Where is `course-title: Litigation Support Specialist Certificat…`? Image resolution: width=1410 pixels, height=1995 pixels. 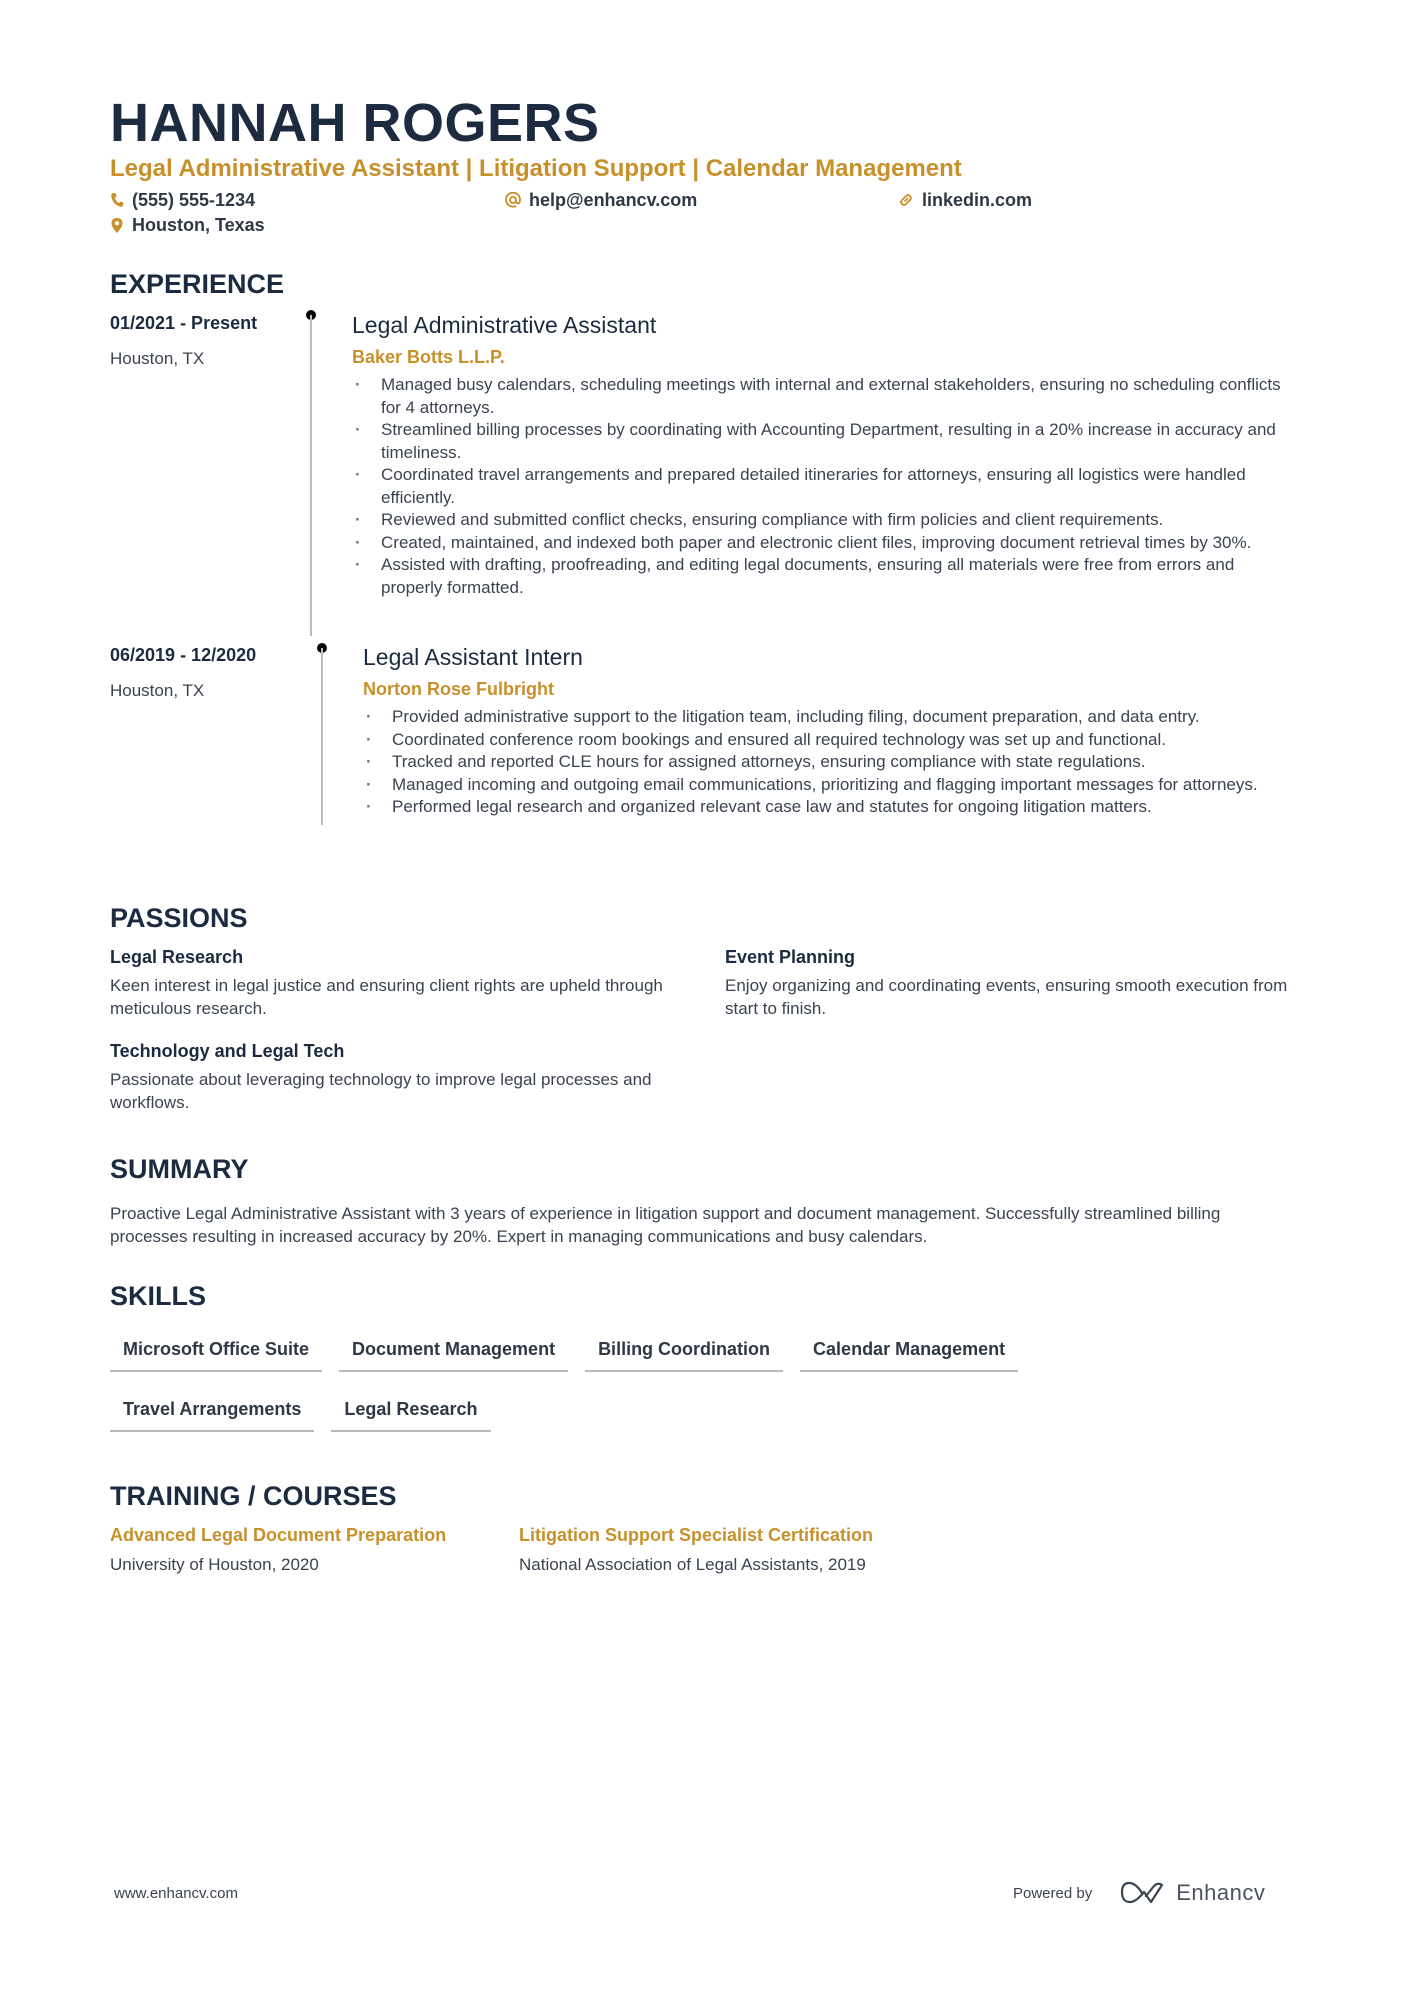
course-title: Litigation Support Specialist Certificat… is located at coordinates (696, 1535).